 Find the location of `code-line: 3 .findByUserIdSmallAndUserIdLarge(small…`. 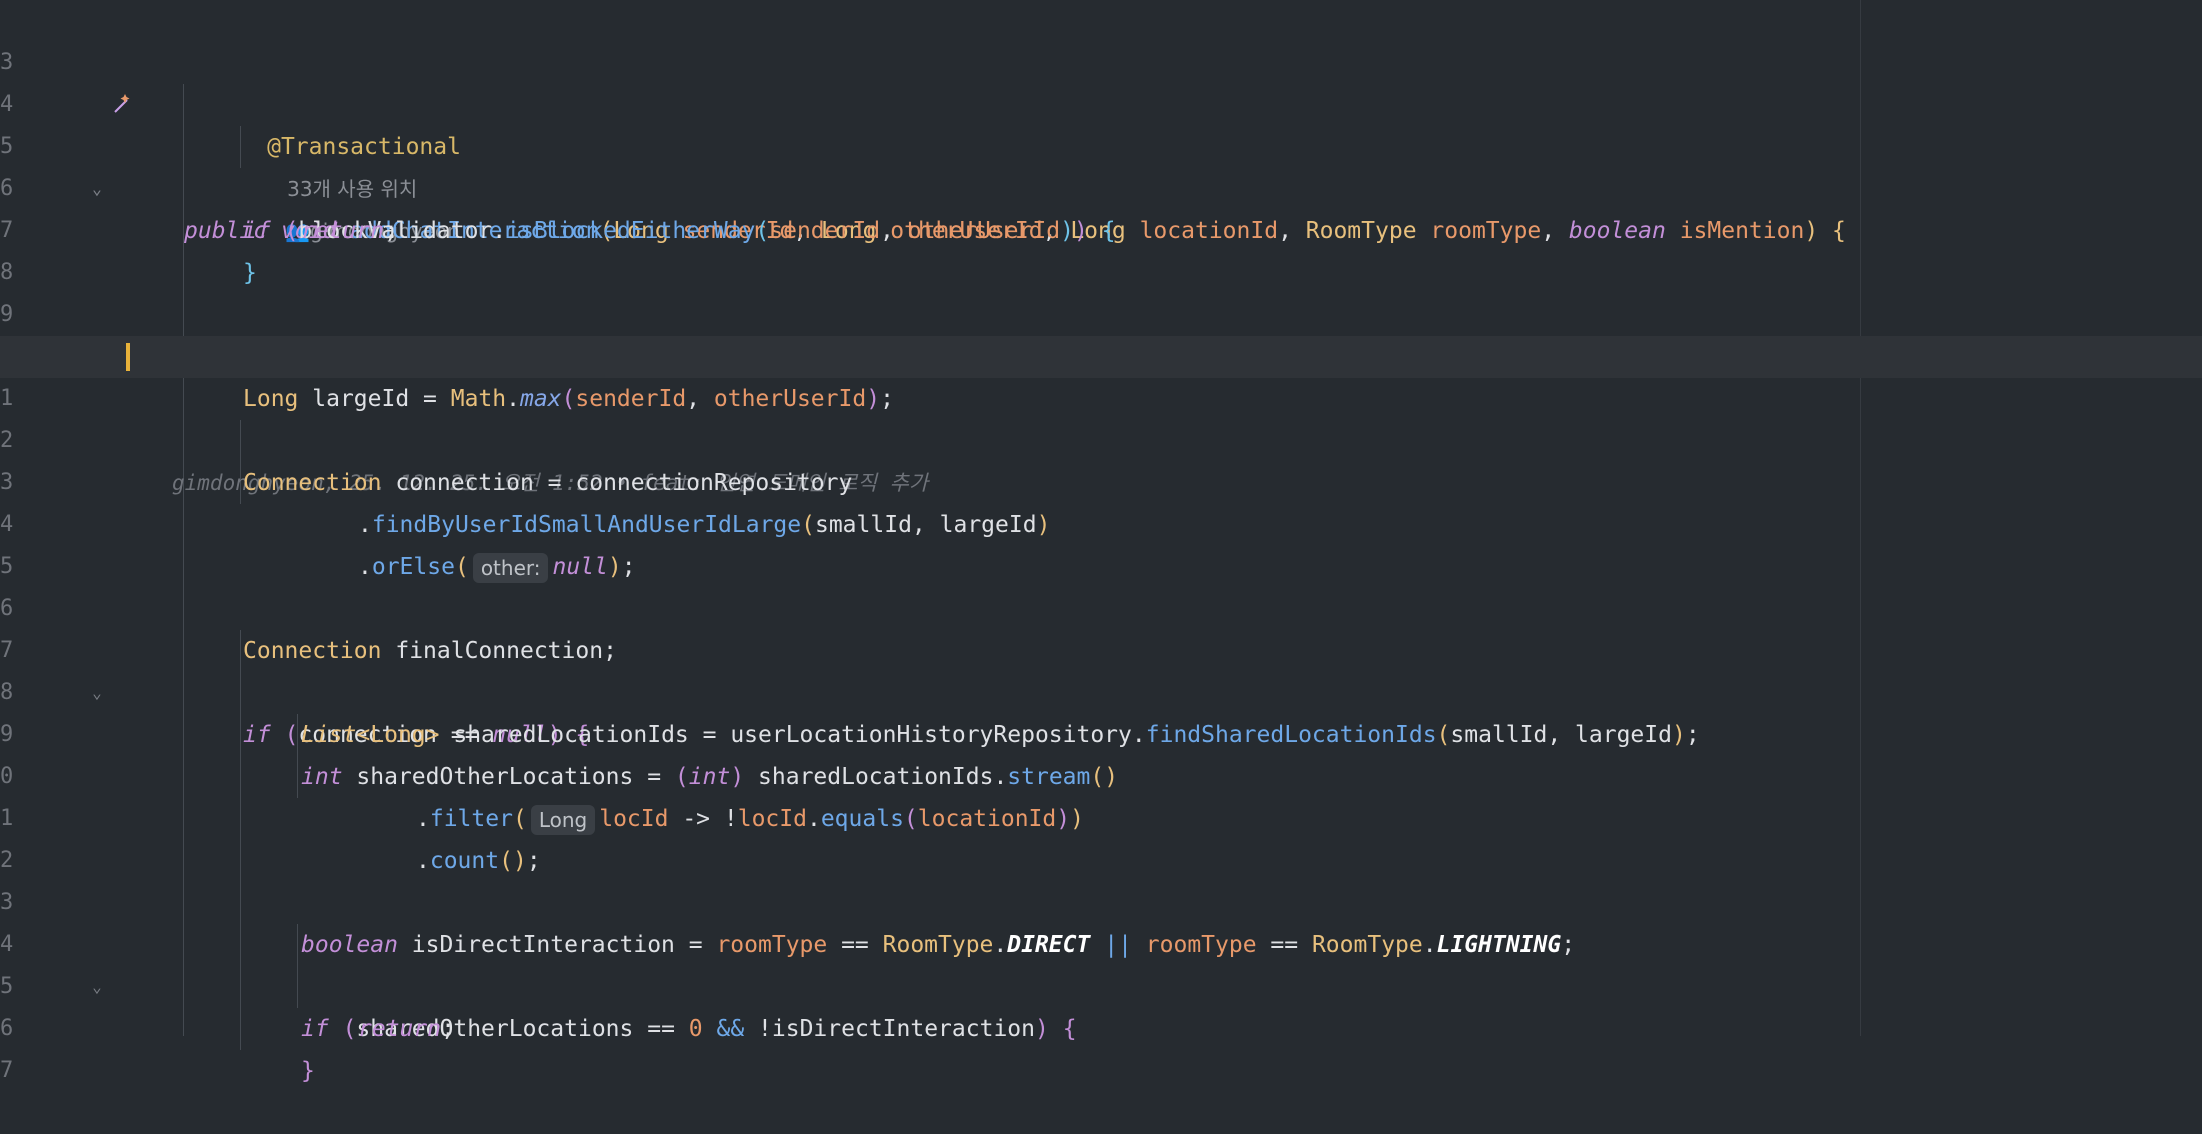

code-line: 3 .findByUserIdSmallAndUserIdLarge(small… is located at coordinates (1101, 479).